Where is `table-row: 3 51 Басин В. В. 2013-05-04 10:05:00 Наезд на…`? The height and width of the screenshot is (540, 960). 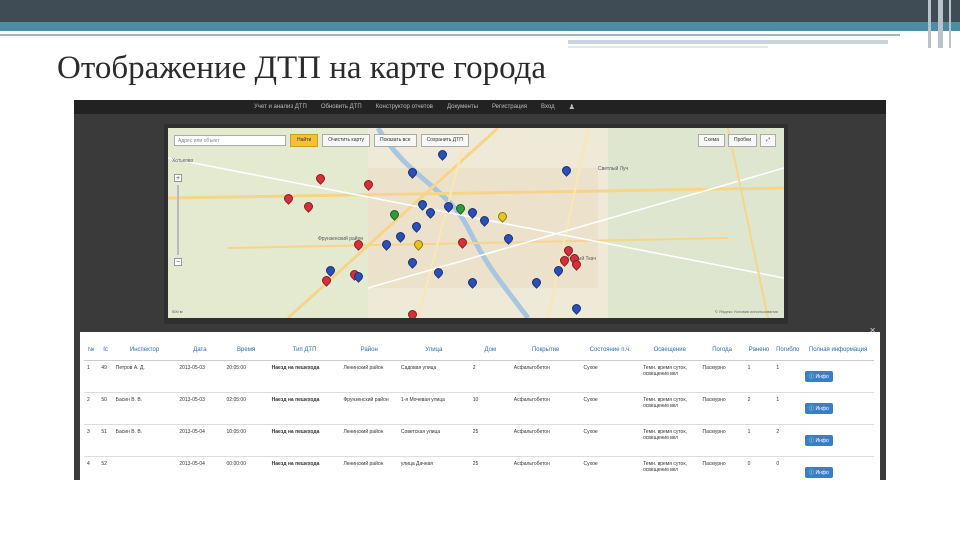
table-row: 3 51 Басин В. В. 2013-05-04 10:05:00 Наезд на… is located at coordinates (479, 440).